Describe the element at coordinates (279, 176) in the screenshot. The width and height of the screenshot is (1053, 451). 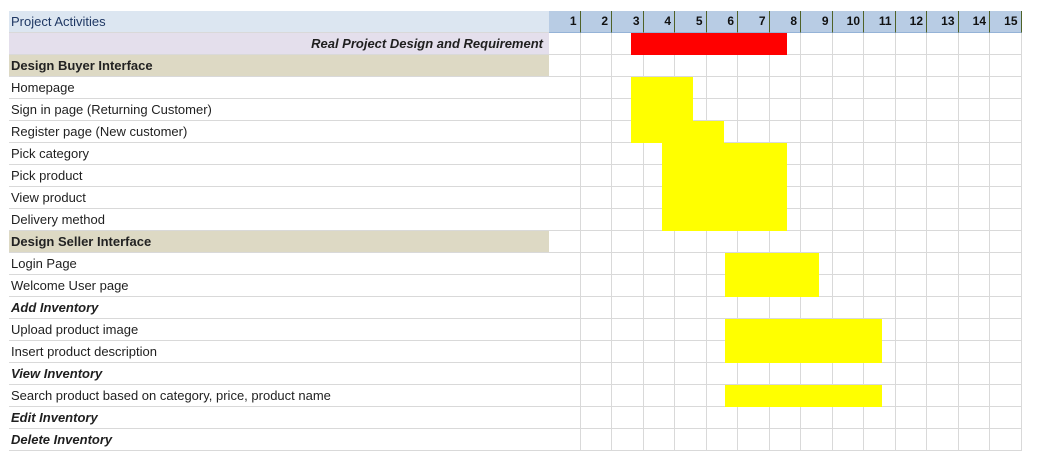
I see `activity-label: Pick product` at that location.